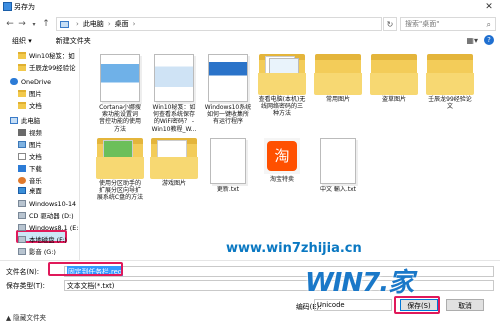 The image size is (500, 322). Describe the element at coordinates (22, 190) in the screenshot. I see `desktop-icon` at that location.